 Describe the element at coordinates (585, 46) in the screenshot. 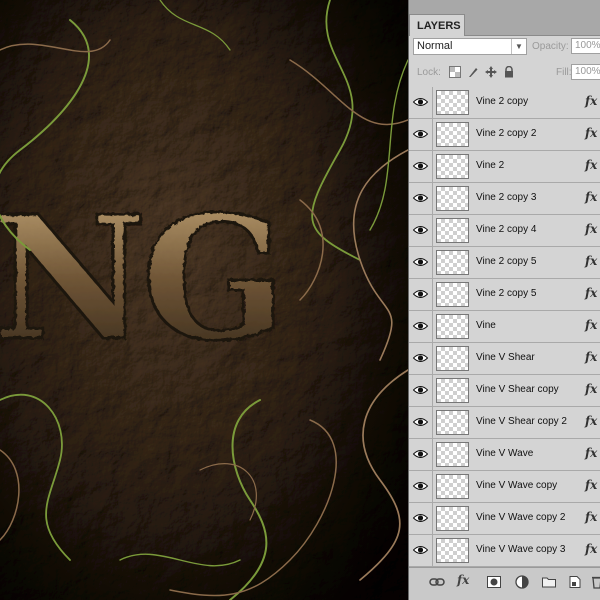

I see `opacity-input: 100%` at that location.